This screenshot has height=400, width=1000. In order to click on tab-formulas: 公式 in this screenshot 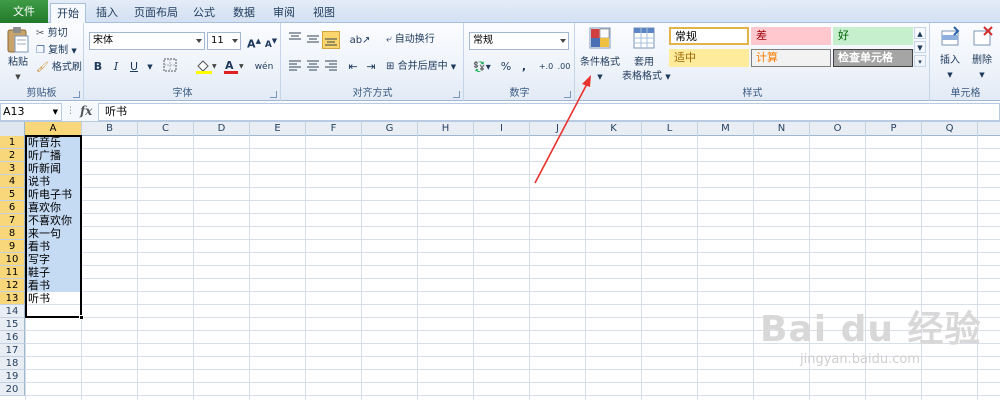, I will do `click(204, 13)`.